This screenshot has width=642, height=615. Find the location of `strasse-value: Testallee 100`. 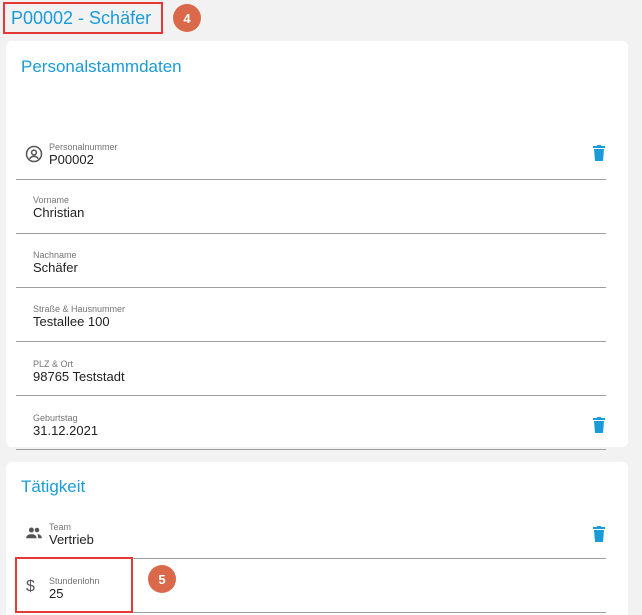

strasse-value: Testallee 100 is located at coordinates (71, 321).